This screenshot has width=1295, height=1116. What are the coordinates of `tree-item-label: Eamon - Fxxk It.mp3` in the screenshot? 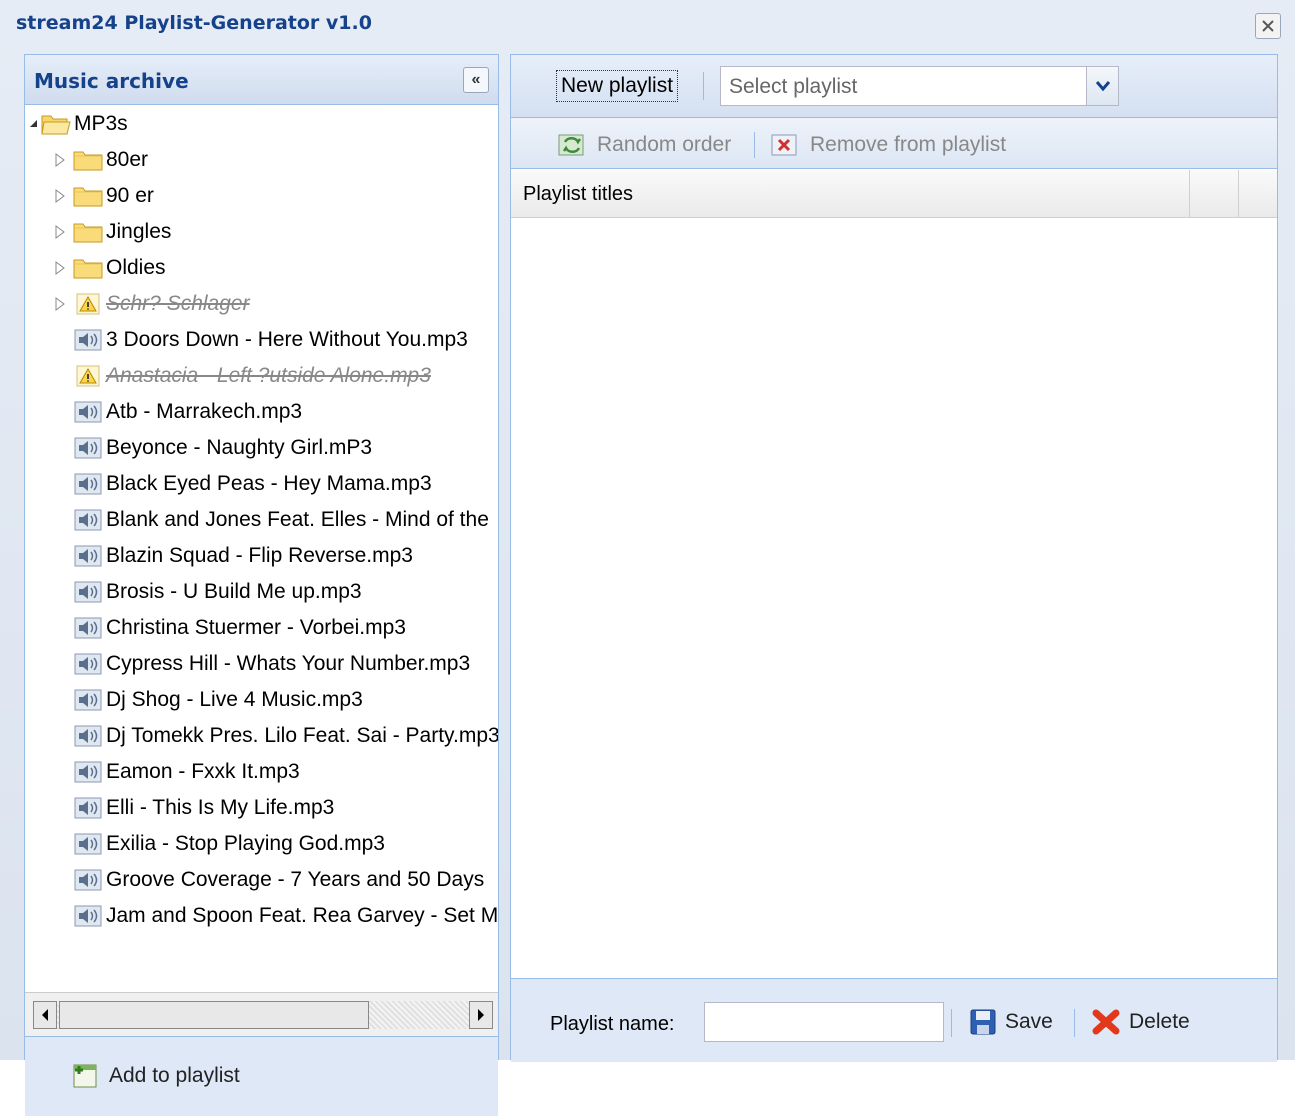 It's located at (203, 771).